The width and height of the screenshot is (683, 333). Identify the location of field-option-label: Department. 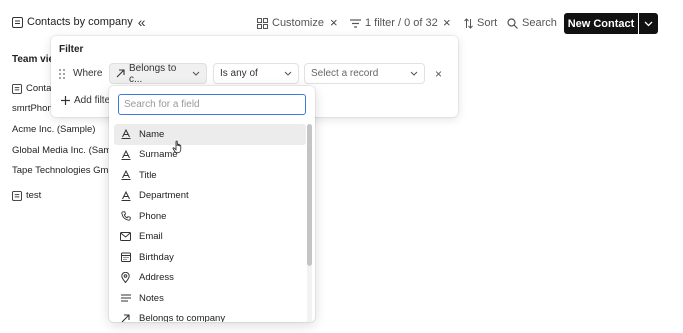
(164, 196).